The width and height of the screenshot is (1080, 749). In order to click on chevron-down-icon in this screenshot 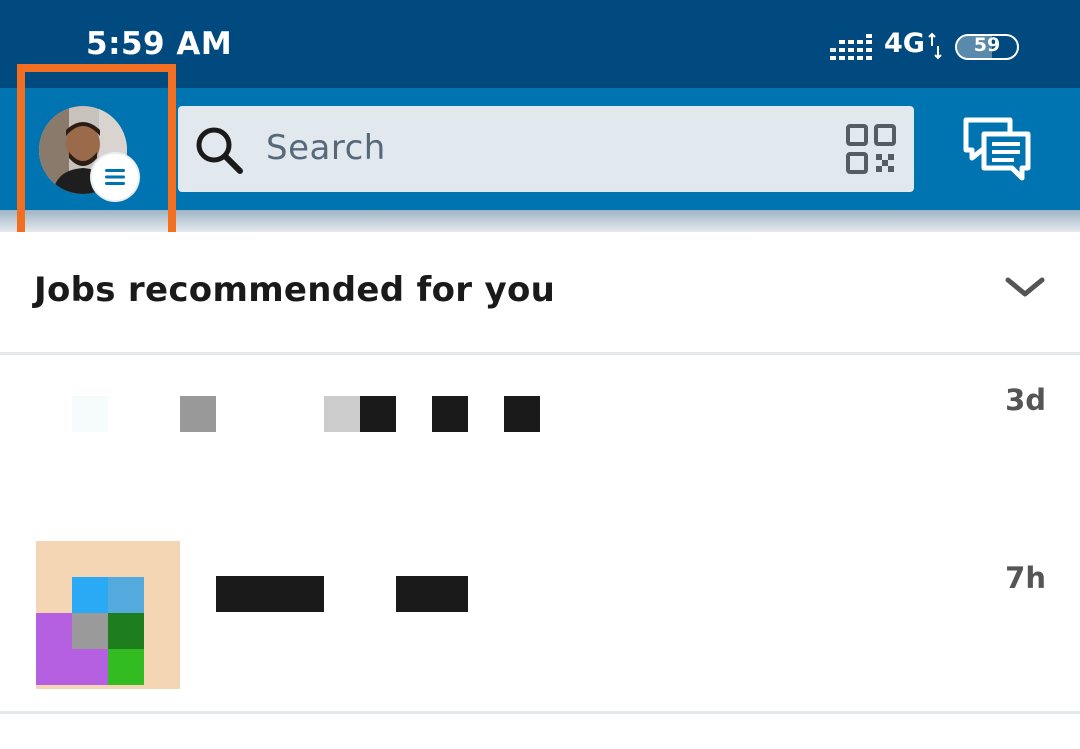, I will do `click(1025, 288)`.